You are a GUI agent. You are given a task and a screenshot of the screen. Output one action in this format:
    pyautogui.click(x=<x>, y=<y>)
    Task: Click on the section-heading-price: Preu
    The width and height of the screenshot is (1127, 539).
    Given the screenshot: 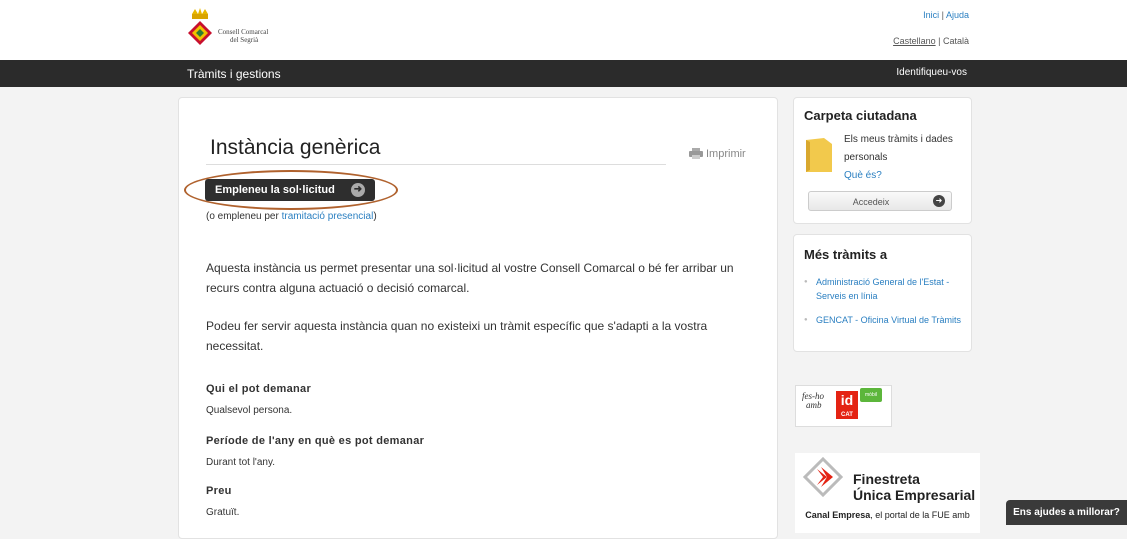 What is the action you would take?
    pyautogui.click(x=219, y=491)
    